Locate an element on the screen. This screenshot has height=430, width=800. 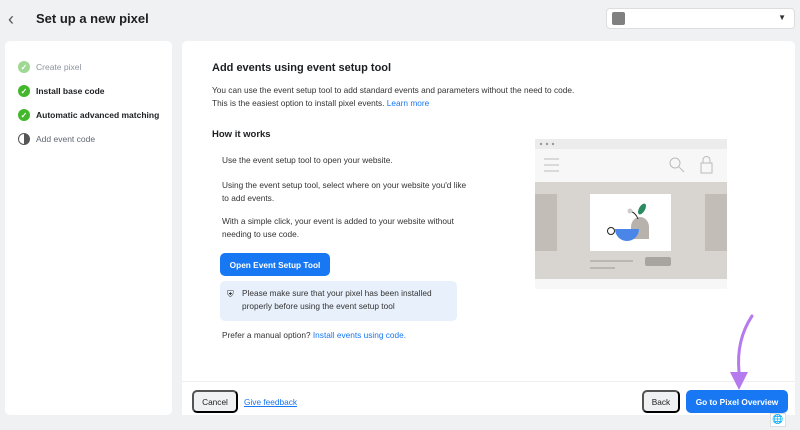
how-it-works-title: How it works is located at coordinates (241, 134).